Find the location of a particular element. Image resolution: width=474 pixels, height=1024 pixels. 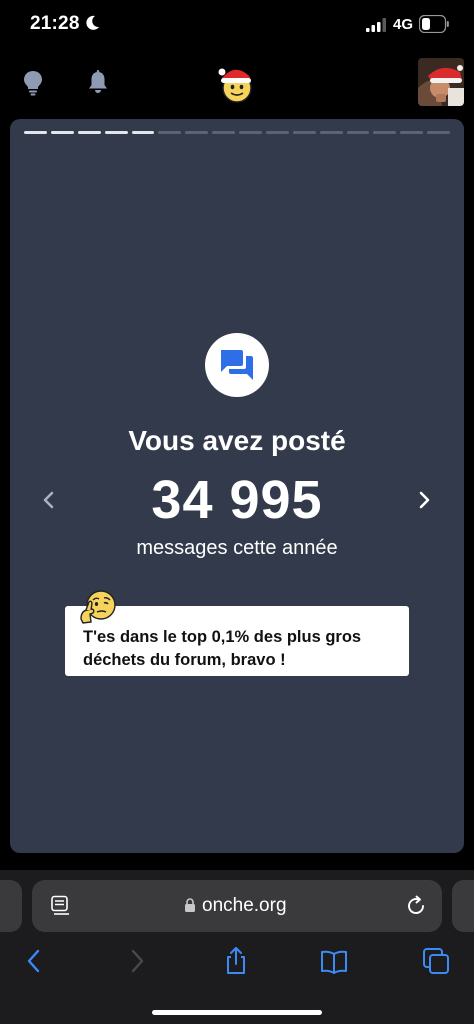

browser-toolbar is located at coordinates (237, 962).